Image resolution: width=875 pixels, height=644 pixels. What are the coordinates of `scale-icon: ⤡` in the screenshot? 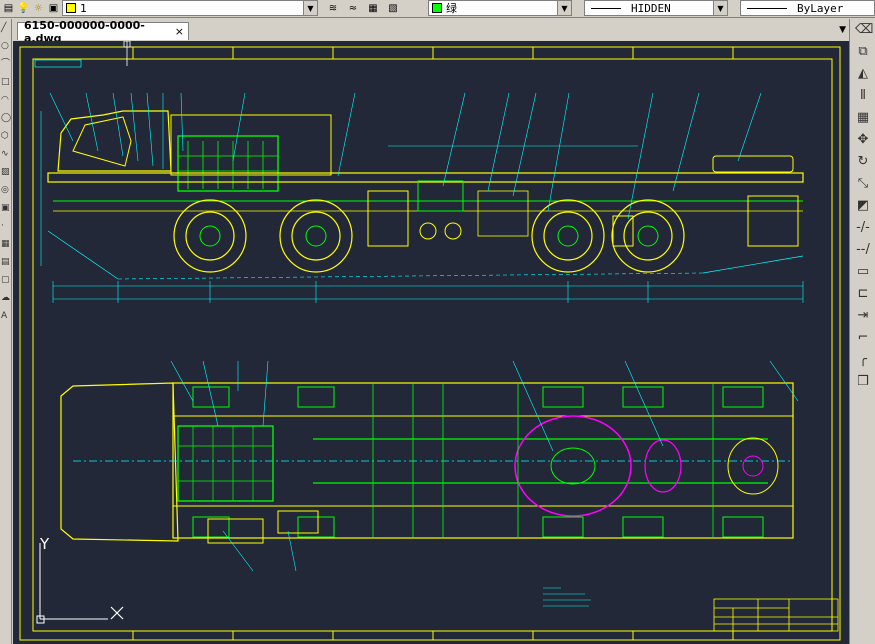 It's located at (863, 185).